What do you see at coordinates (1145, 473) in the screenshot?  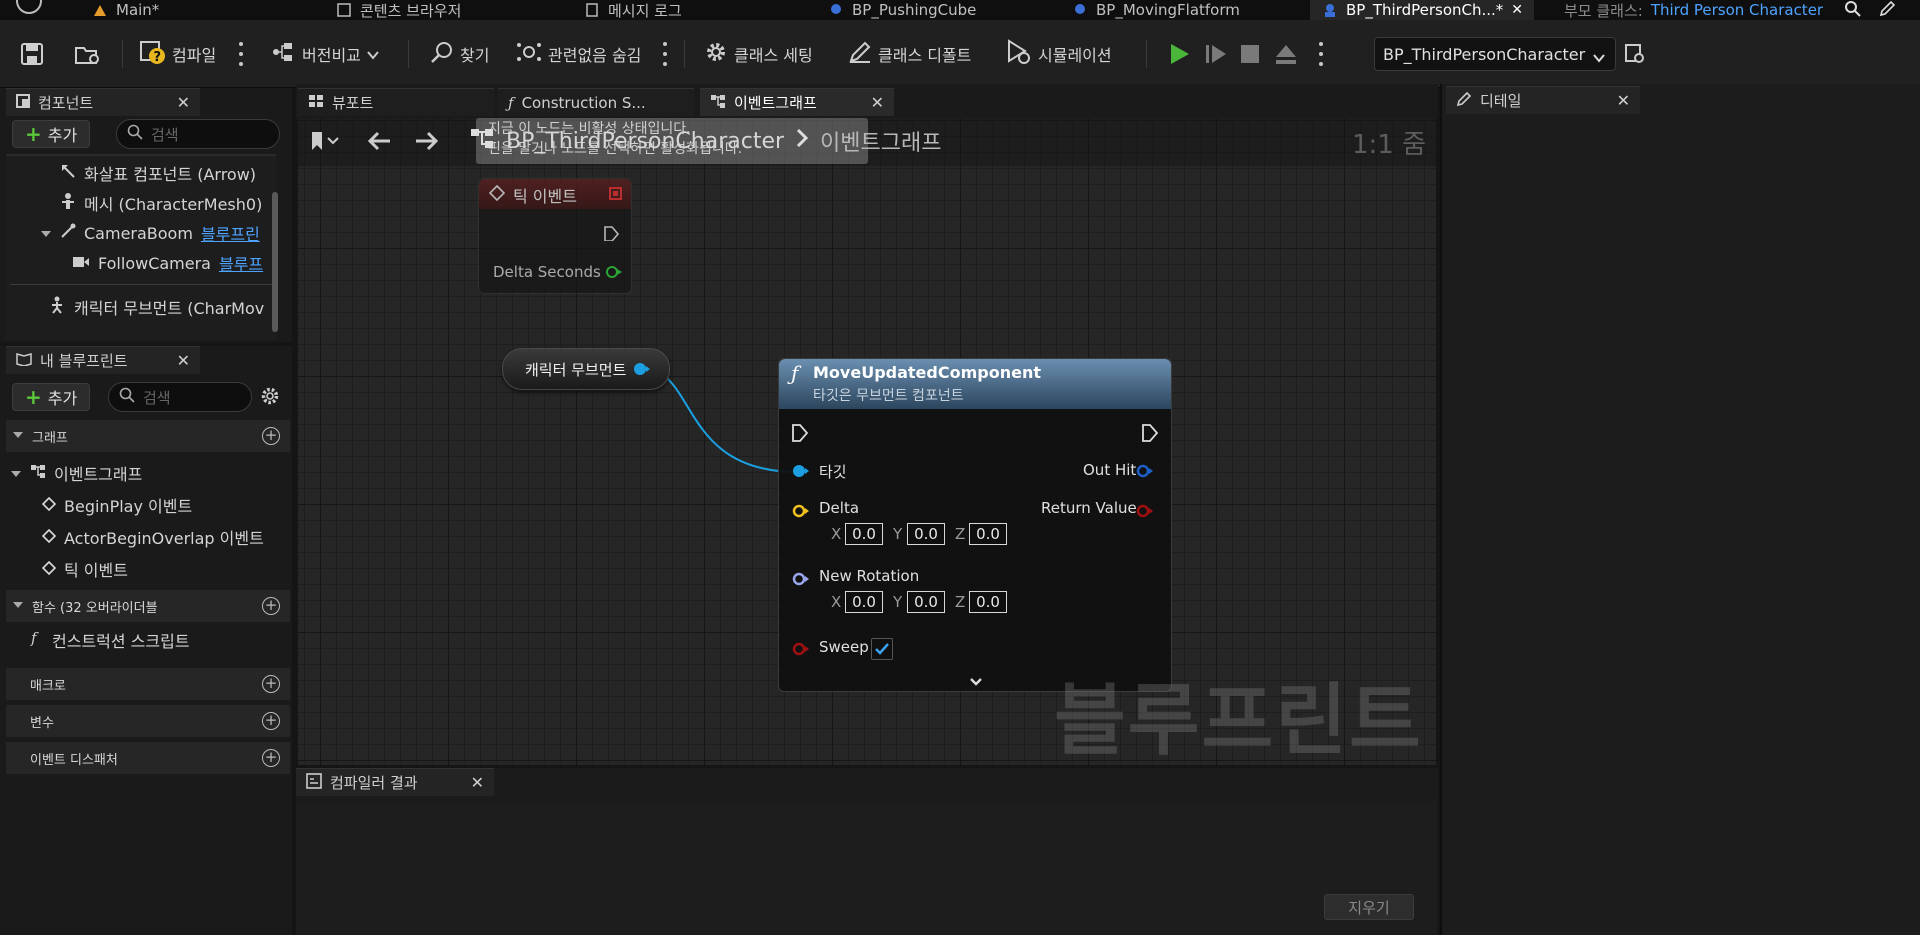 I see `hit-result-out-pin` at bounding box center [1145, 473].